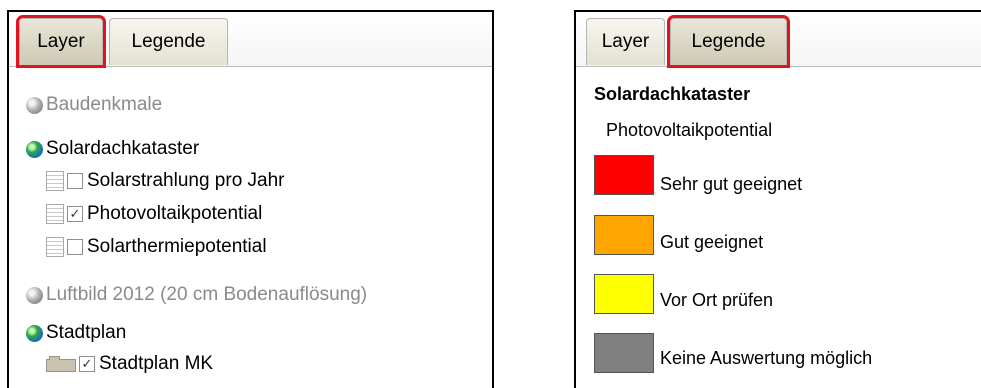  I want to click on legend-label: Keine Auswertung möglich, so click(766, 358).